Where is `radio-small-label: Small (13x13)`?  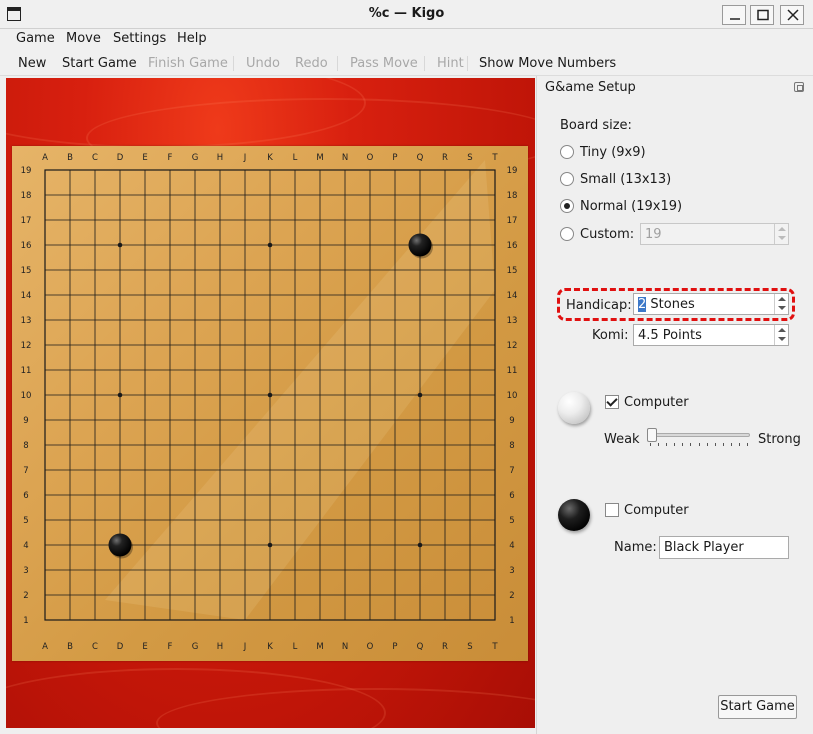 radio-small-label: Small (13x13) is located at coordinates (625, 179).